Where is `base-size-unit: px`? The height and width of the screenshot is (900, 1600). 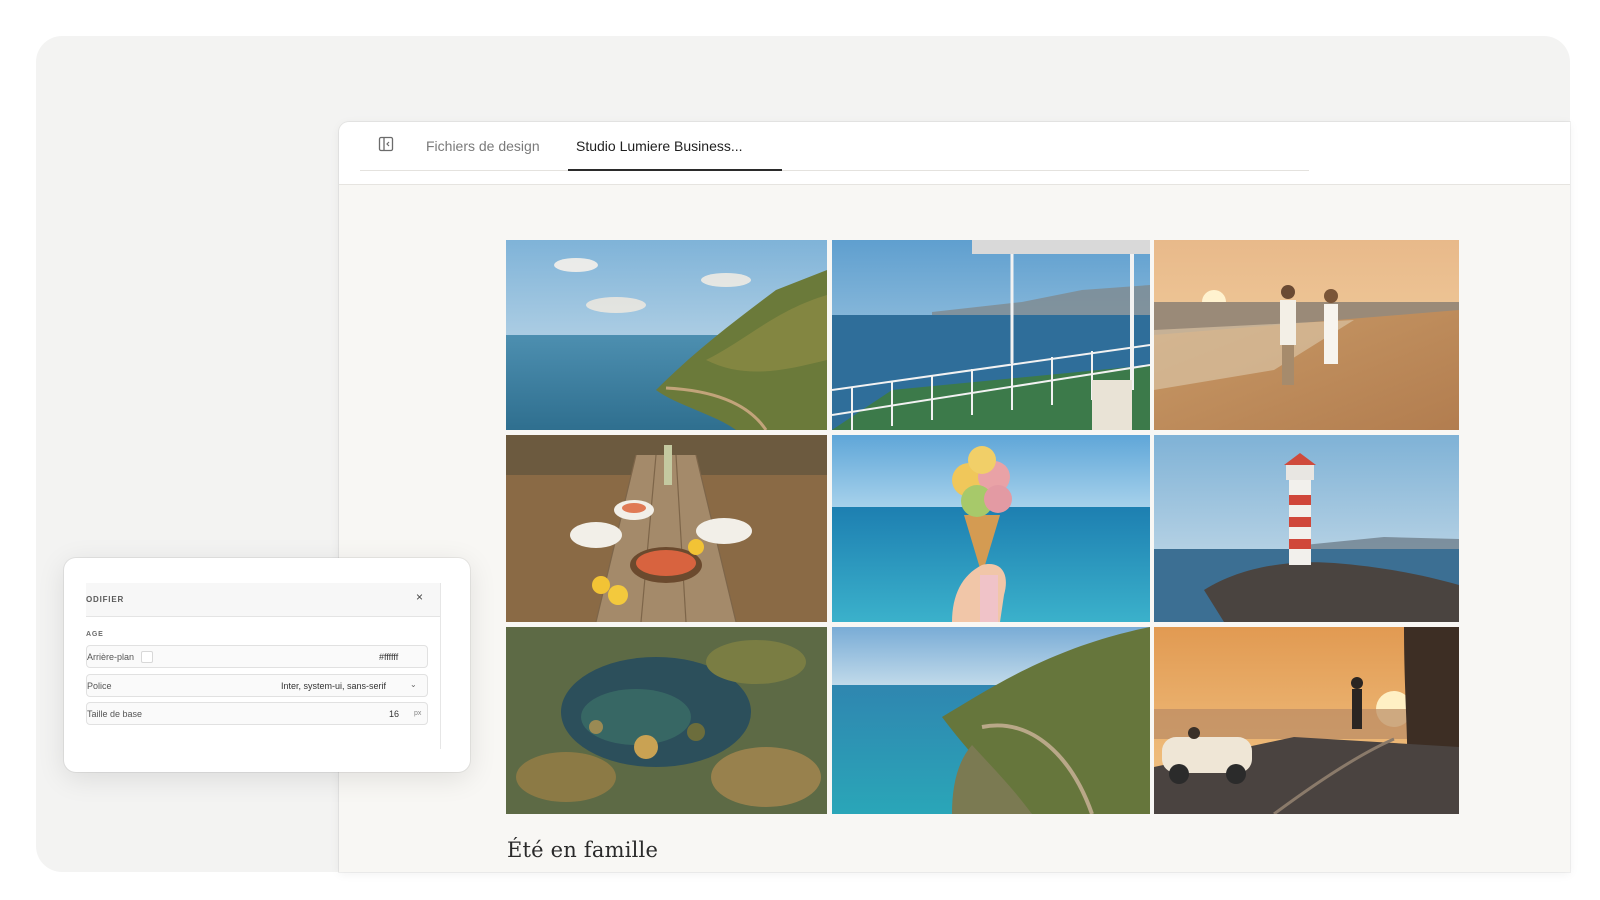
base-size-unit: px is located at coordinates (418, 713).